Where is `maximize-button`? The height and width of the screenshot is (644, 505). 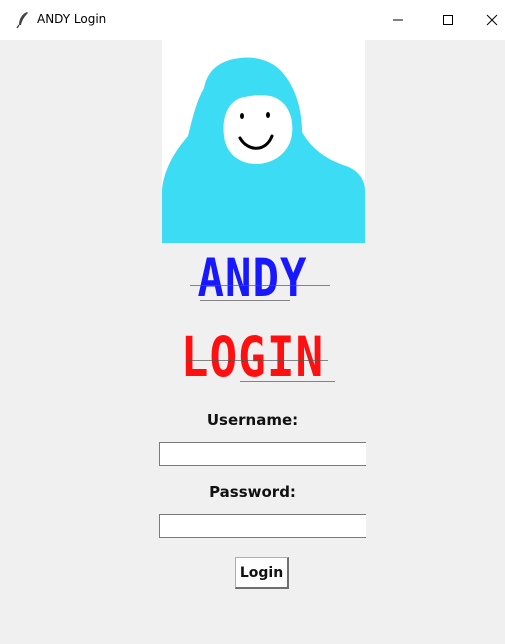 maximize-button is located at coordinates (448, 20).